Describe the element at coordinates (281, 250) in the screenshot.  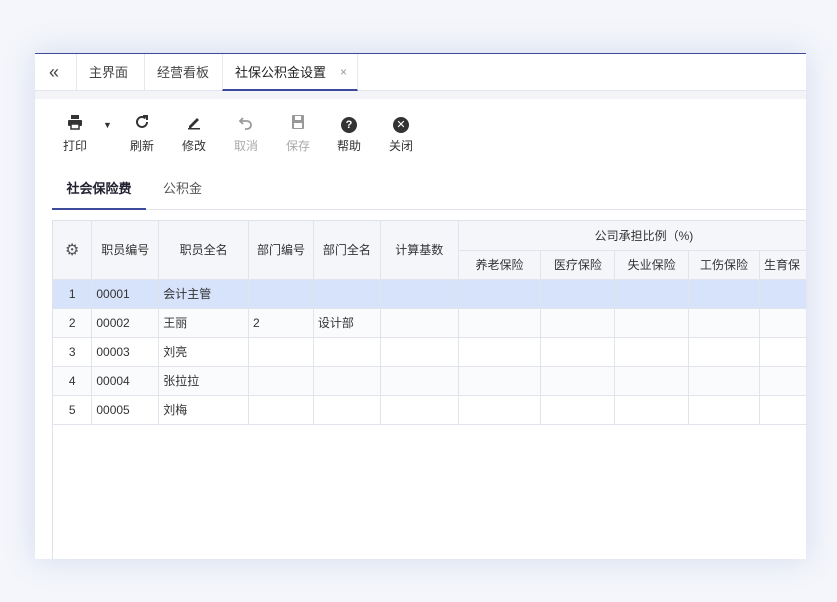
I see `col-header-dept-no: 部门编号` at that location.